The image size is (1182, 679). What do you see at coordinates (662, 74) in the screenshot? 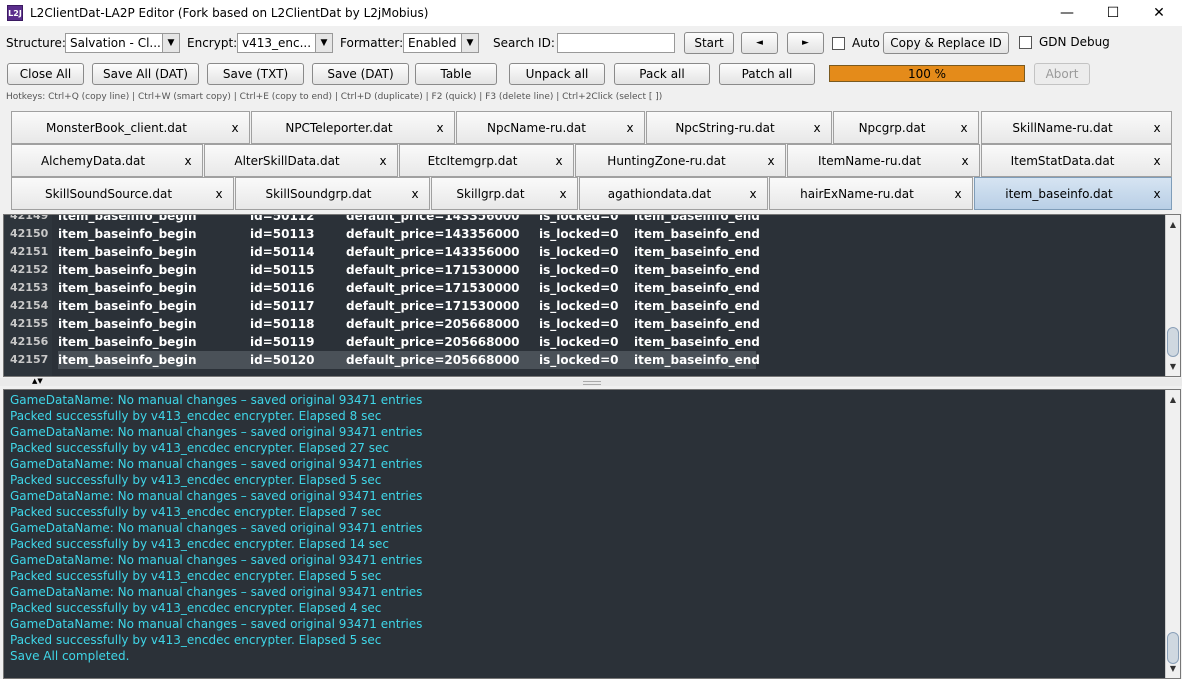
I see `pack-all-button: Pack all` at bounding box center [662, 74].